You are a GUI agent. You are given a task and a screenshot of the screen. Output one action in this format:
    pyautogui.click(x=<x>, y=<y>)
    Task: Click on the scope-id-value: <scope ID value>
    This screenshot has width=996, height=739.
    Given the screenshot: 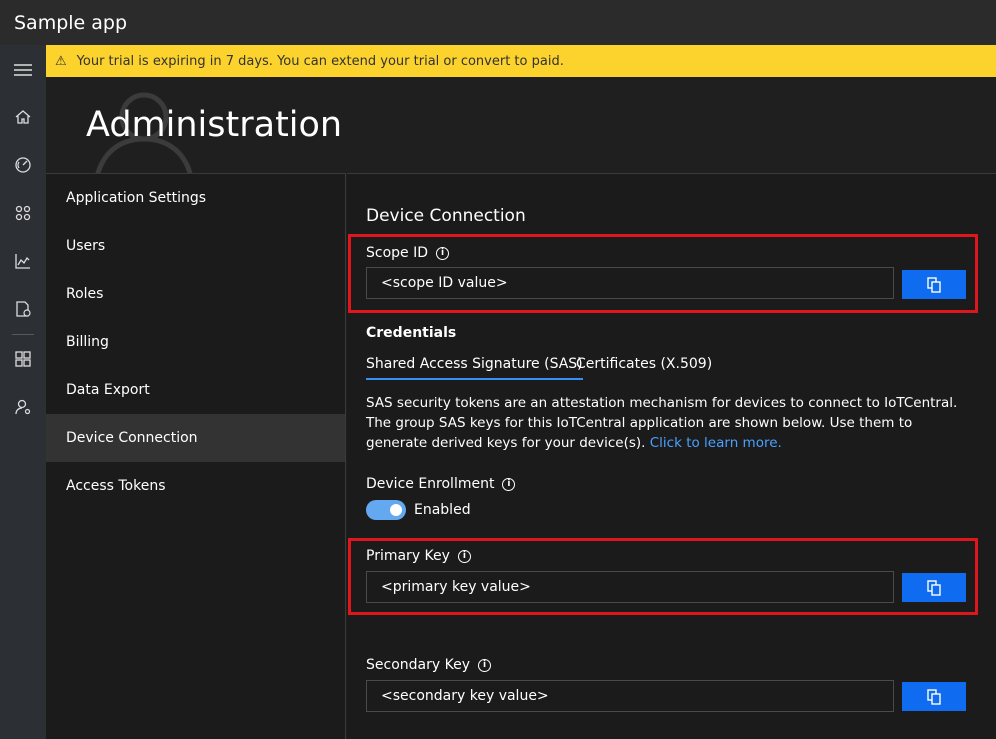 What is the action you would take?
    pyautogui.click(x=444, y=283)
    